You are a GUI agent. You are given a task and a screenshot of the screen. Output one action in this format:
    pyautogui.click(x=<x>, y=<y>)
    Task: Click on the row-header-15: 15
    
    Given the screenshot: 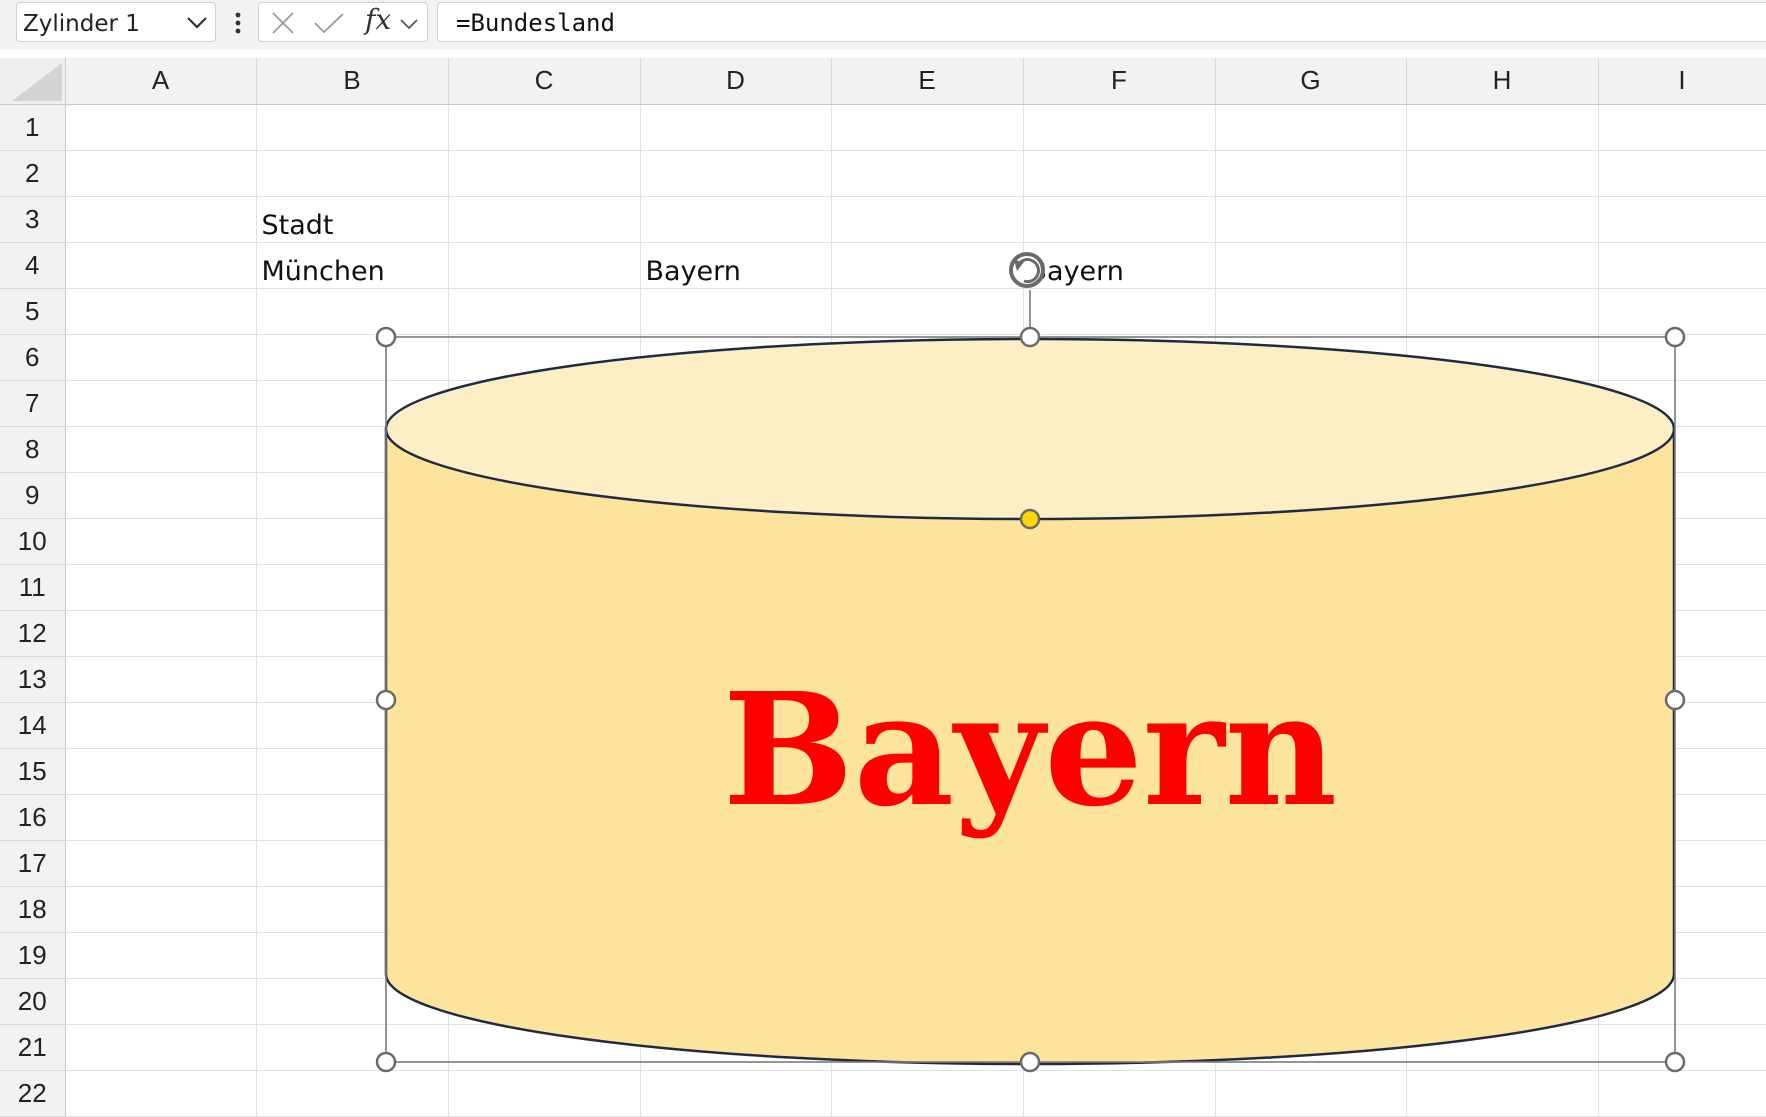 What is the action you would take?
    pyautogui.click(x=33, y=771)
    